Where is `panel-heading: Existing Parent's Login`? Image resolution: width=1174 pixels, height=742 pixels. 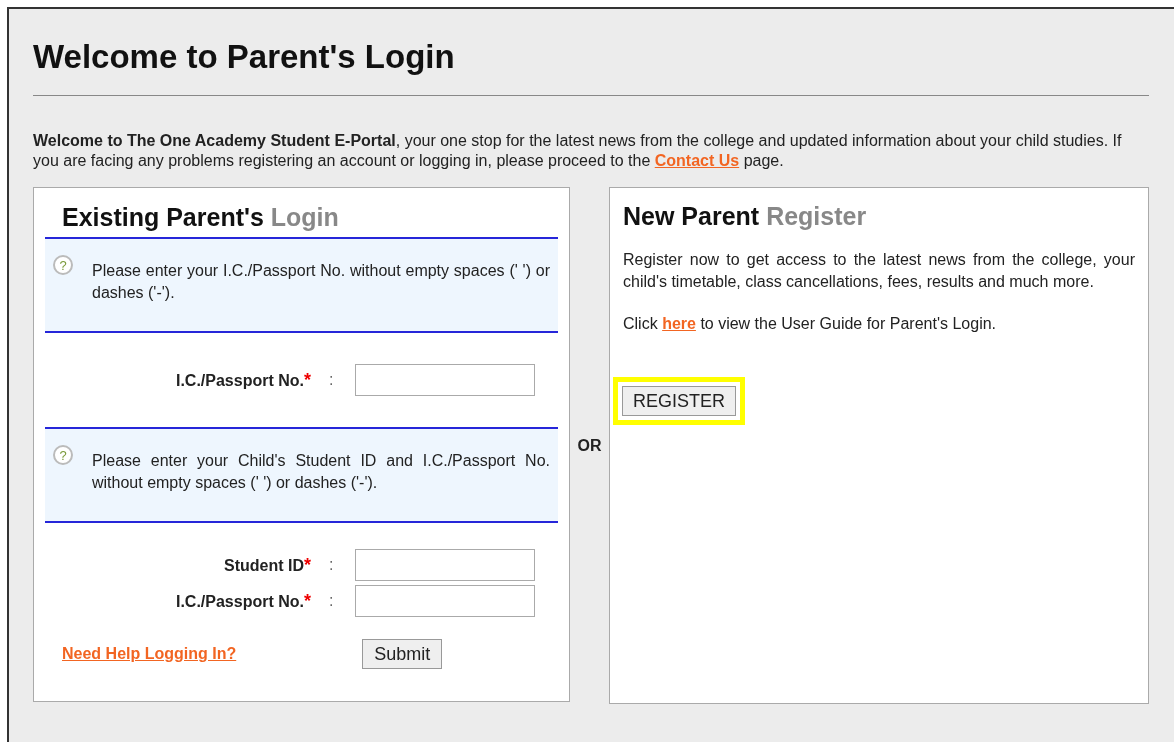
panel-heading: Existing Parent's Login is located at coordinates (200, 217).